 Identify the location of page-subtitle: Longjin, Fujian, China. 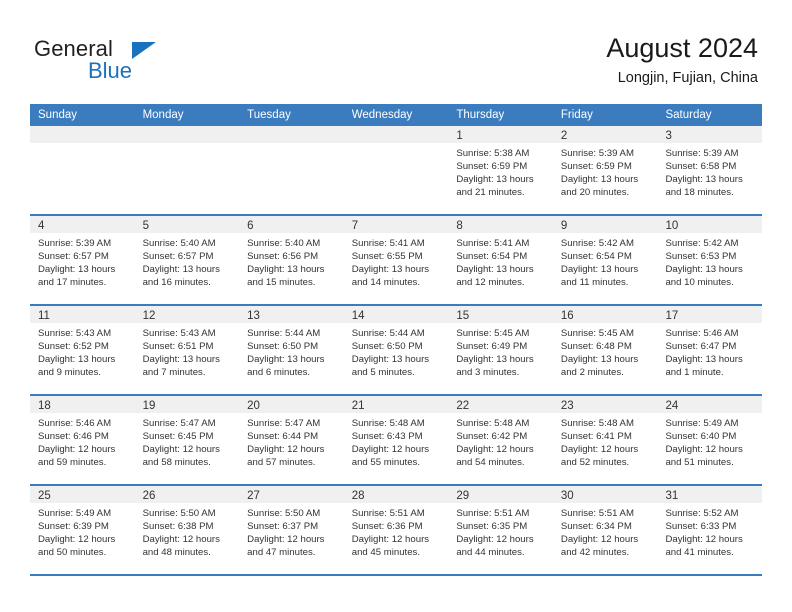
(687, 78).